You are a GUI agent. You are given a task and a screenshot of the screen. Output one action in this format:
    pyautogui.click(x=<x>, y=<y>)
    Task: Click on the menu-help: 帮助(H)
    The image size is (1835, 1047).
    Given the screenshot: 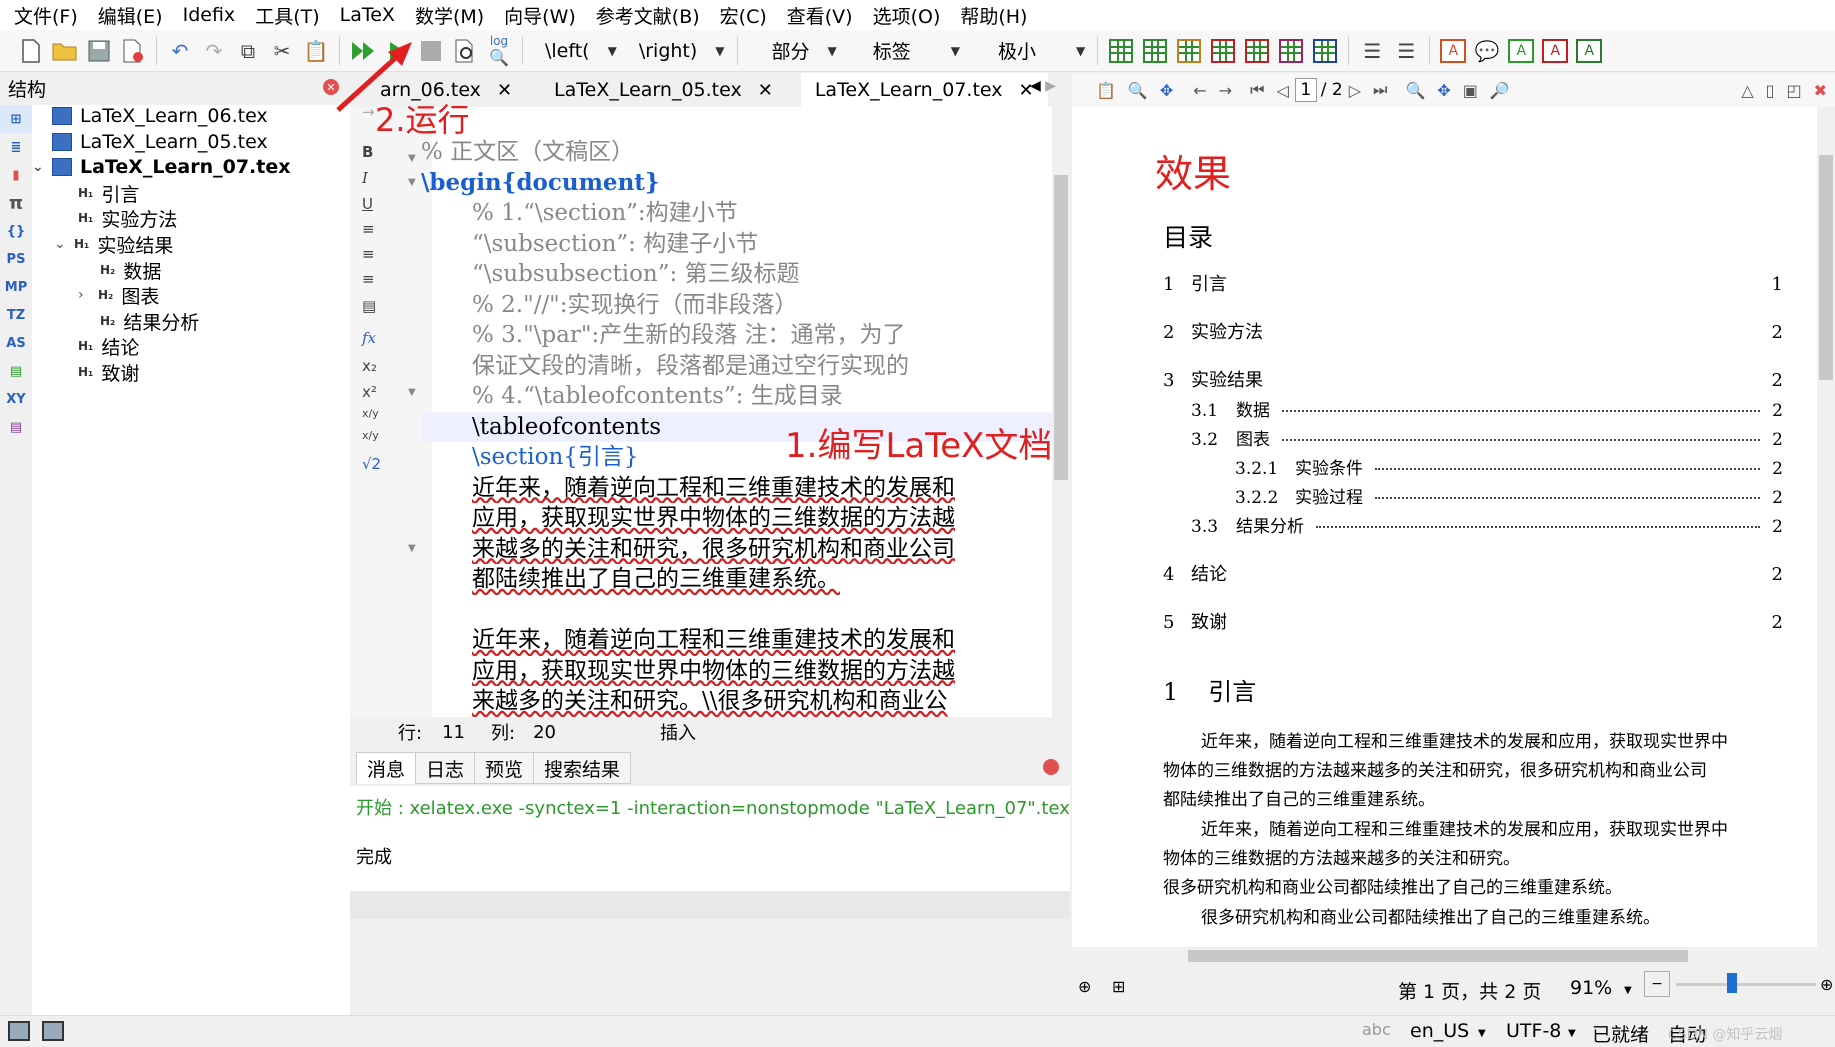 What is the action you would take?
    pyautogui.click(x=993, y=15)
    